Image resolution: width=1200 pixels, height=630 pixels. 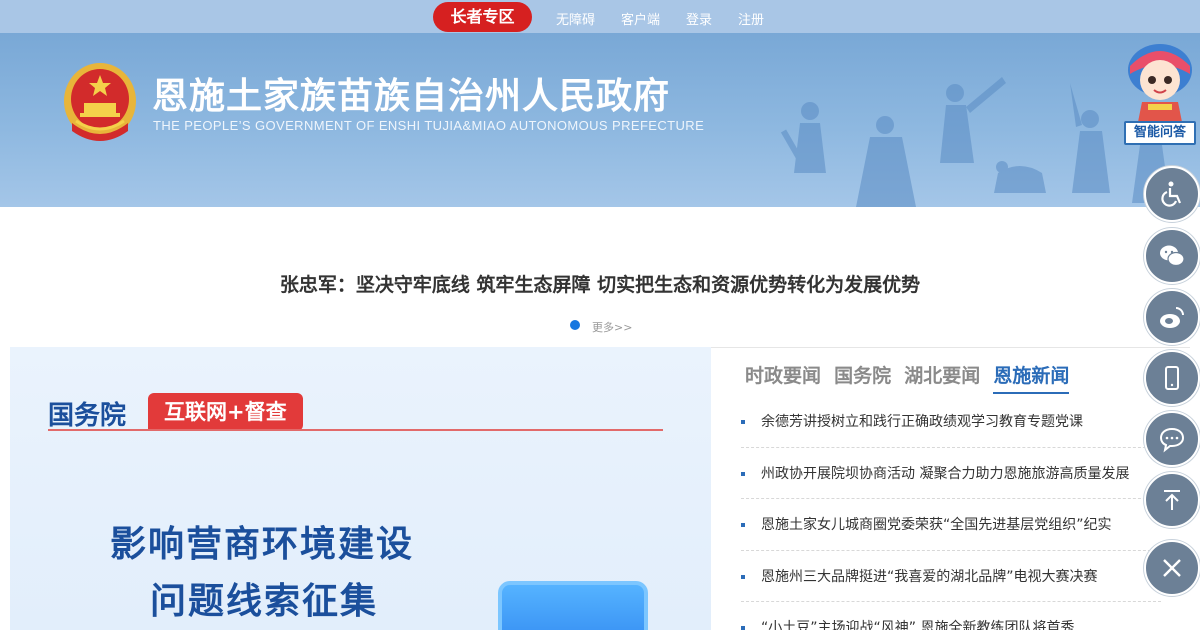 I want to click on promo-card-graphic, so click(x=573, y=605).